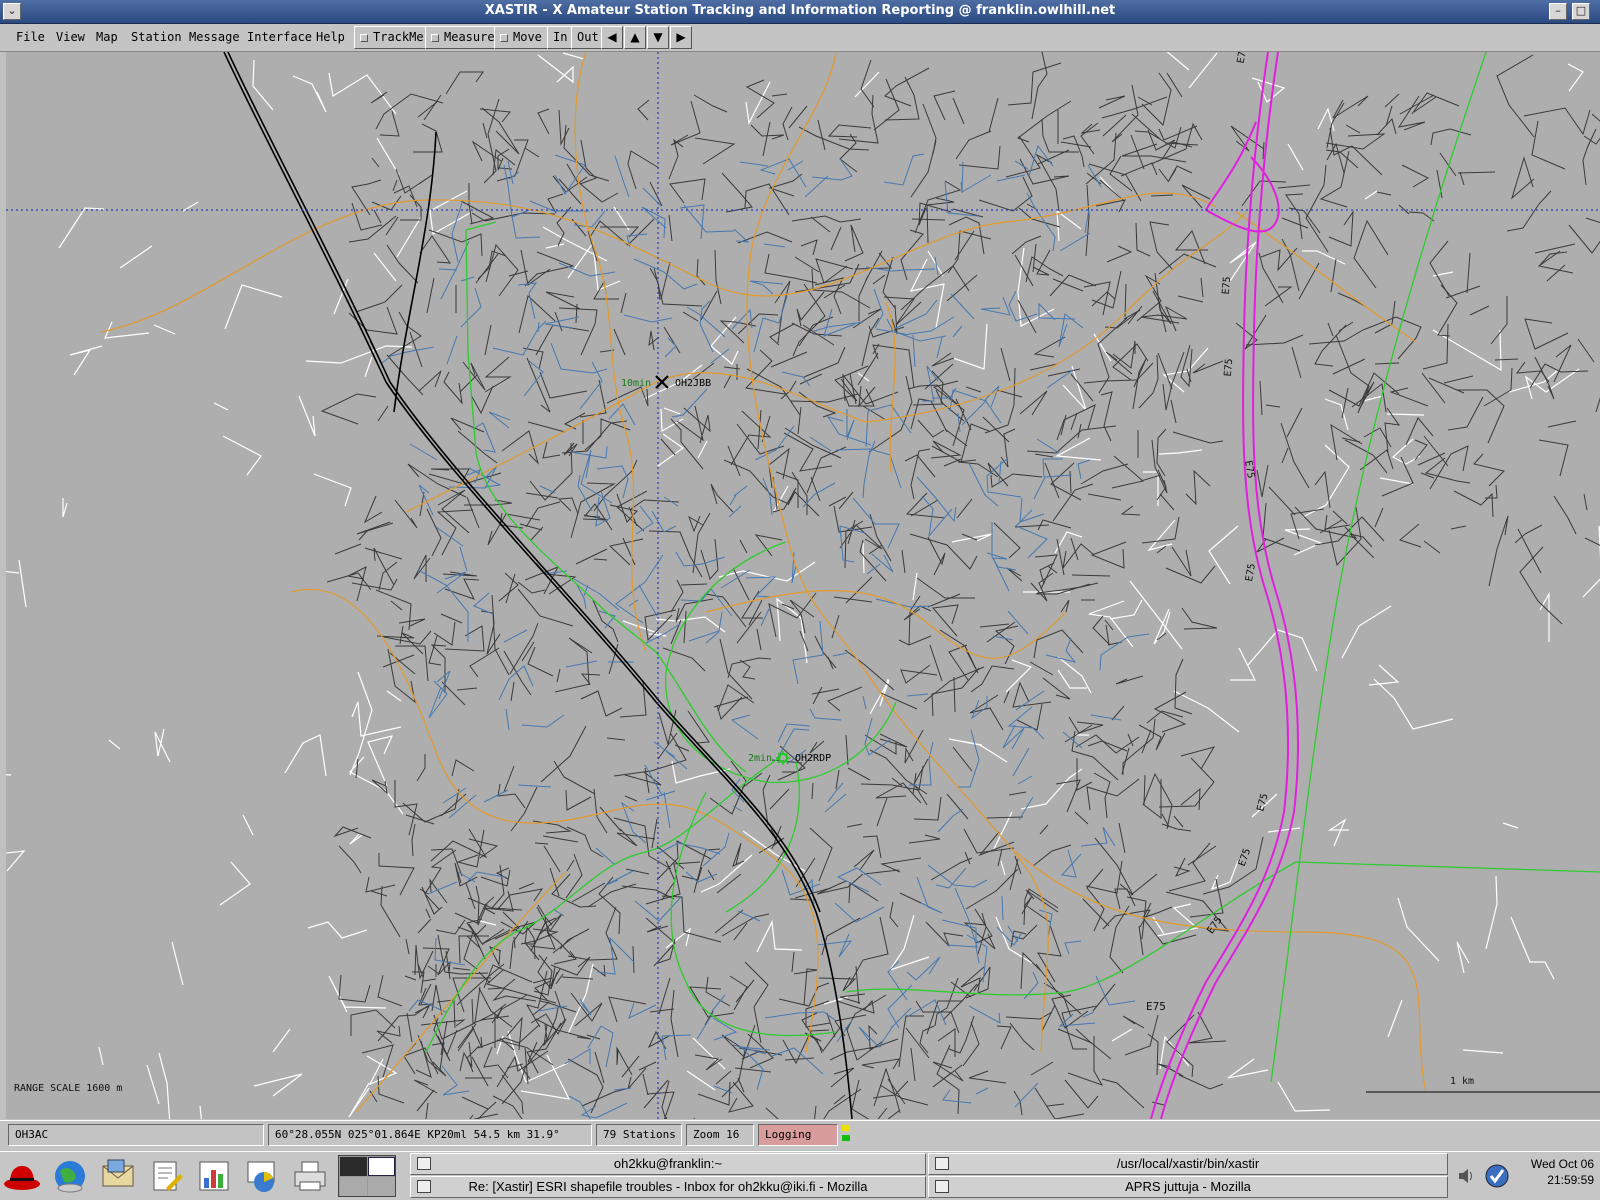  I want to click on maximize-button: □, so click(1581, 11).